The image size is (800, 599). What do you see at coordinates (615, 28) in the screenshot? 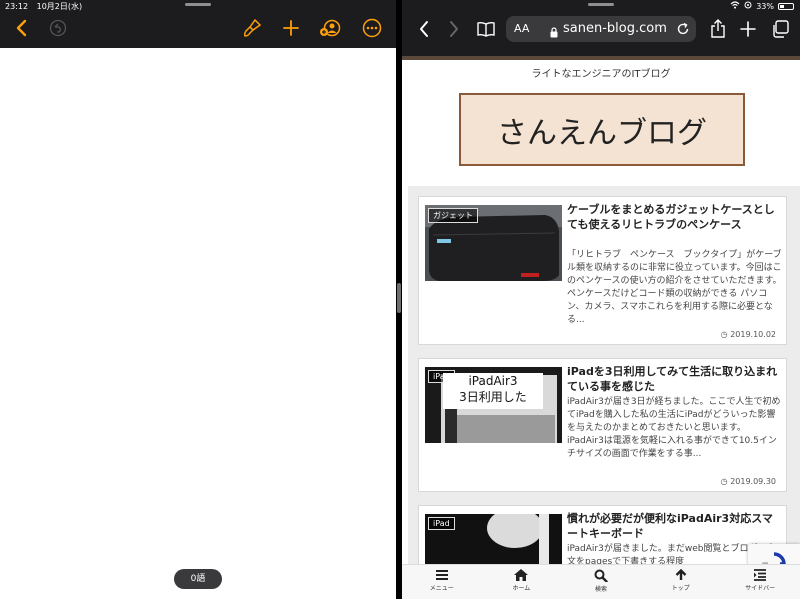
I see `url-text: sanen-blog.com` at bounding box center [615, 28].